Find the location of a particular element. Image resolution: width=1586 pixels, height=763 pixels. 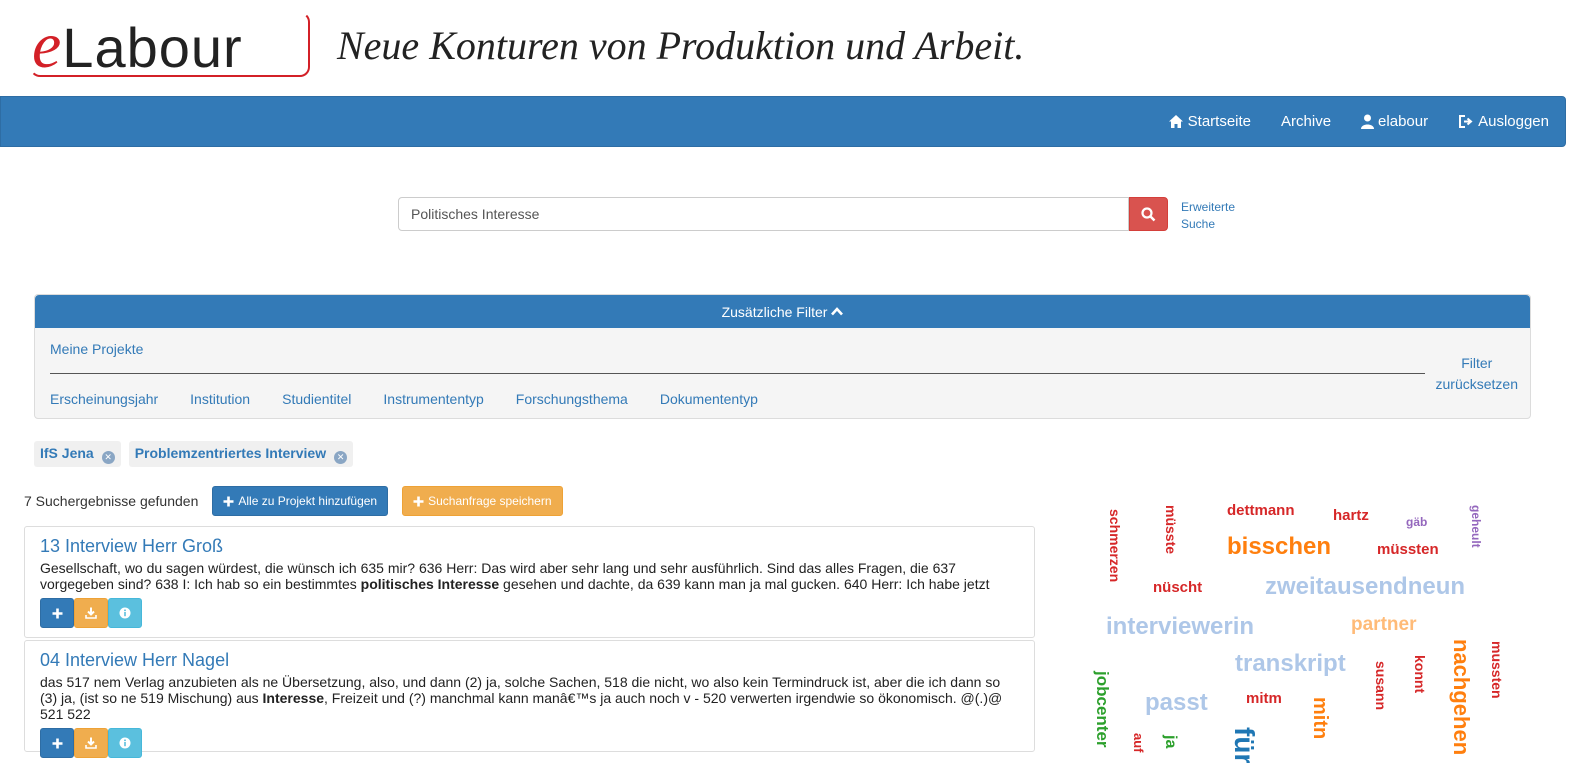

elabour-logo: eLabour is located at coordinates (170, 45).